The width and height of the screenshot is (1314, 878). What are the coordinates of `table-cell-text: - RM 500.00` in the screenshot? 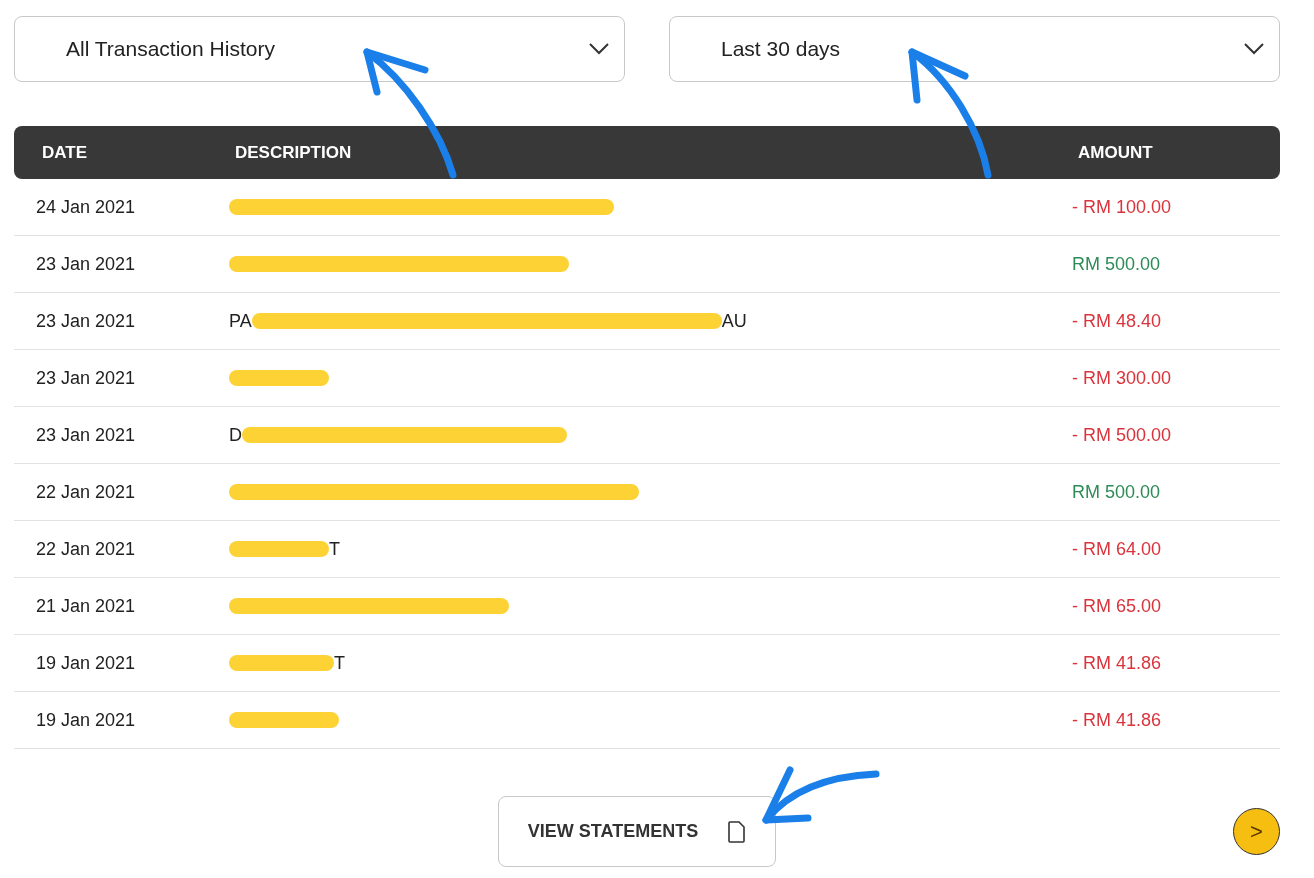 It's located at (1122, 435).